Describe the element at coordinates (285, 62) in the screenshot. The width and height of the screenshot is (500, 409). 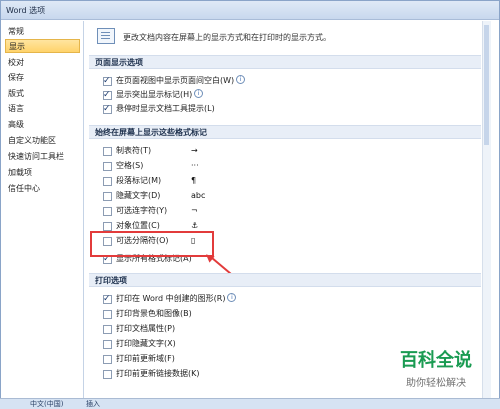
I see `section-page-display: 页面显示选项` at that location.